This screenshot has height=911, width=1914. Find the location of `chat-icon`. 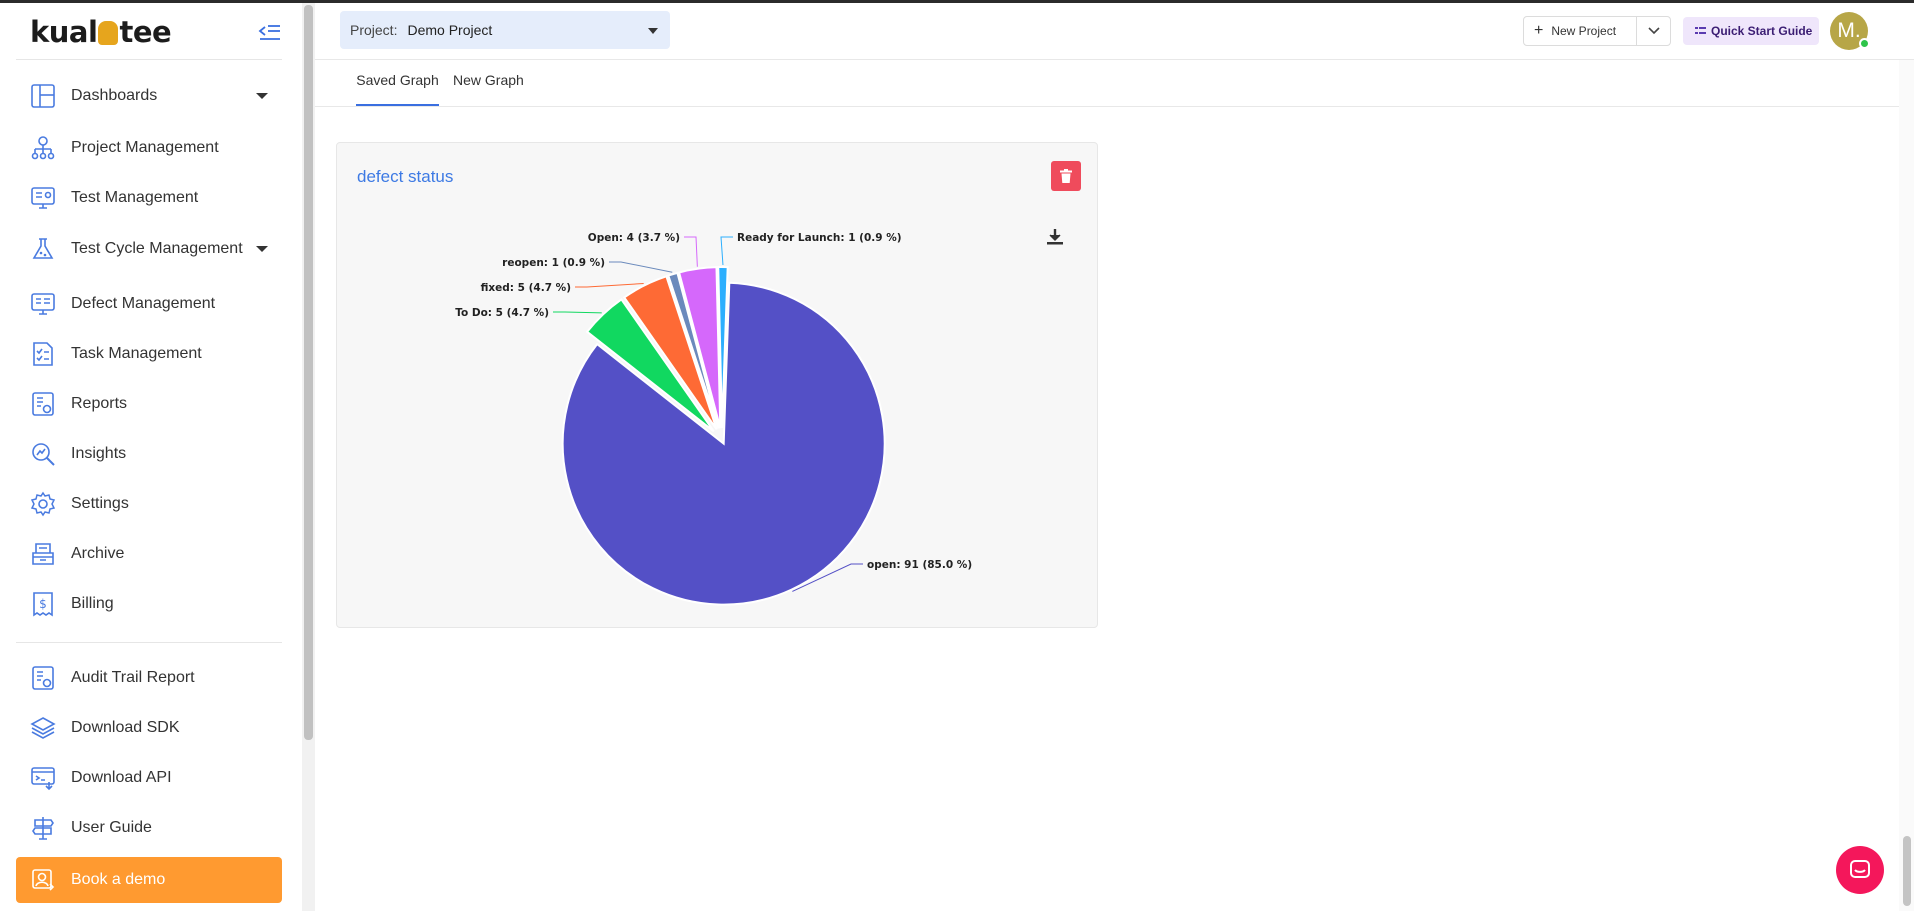

chat-icon is located at coordinates (1860, 869).